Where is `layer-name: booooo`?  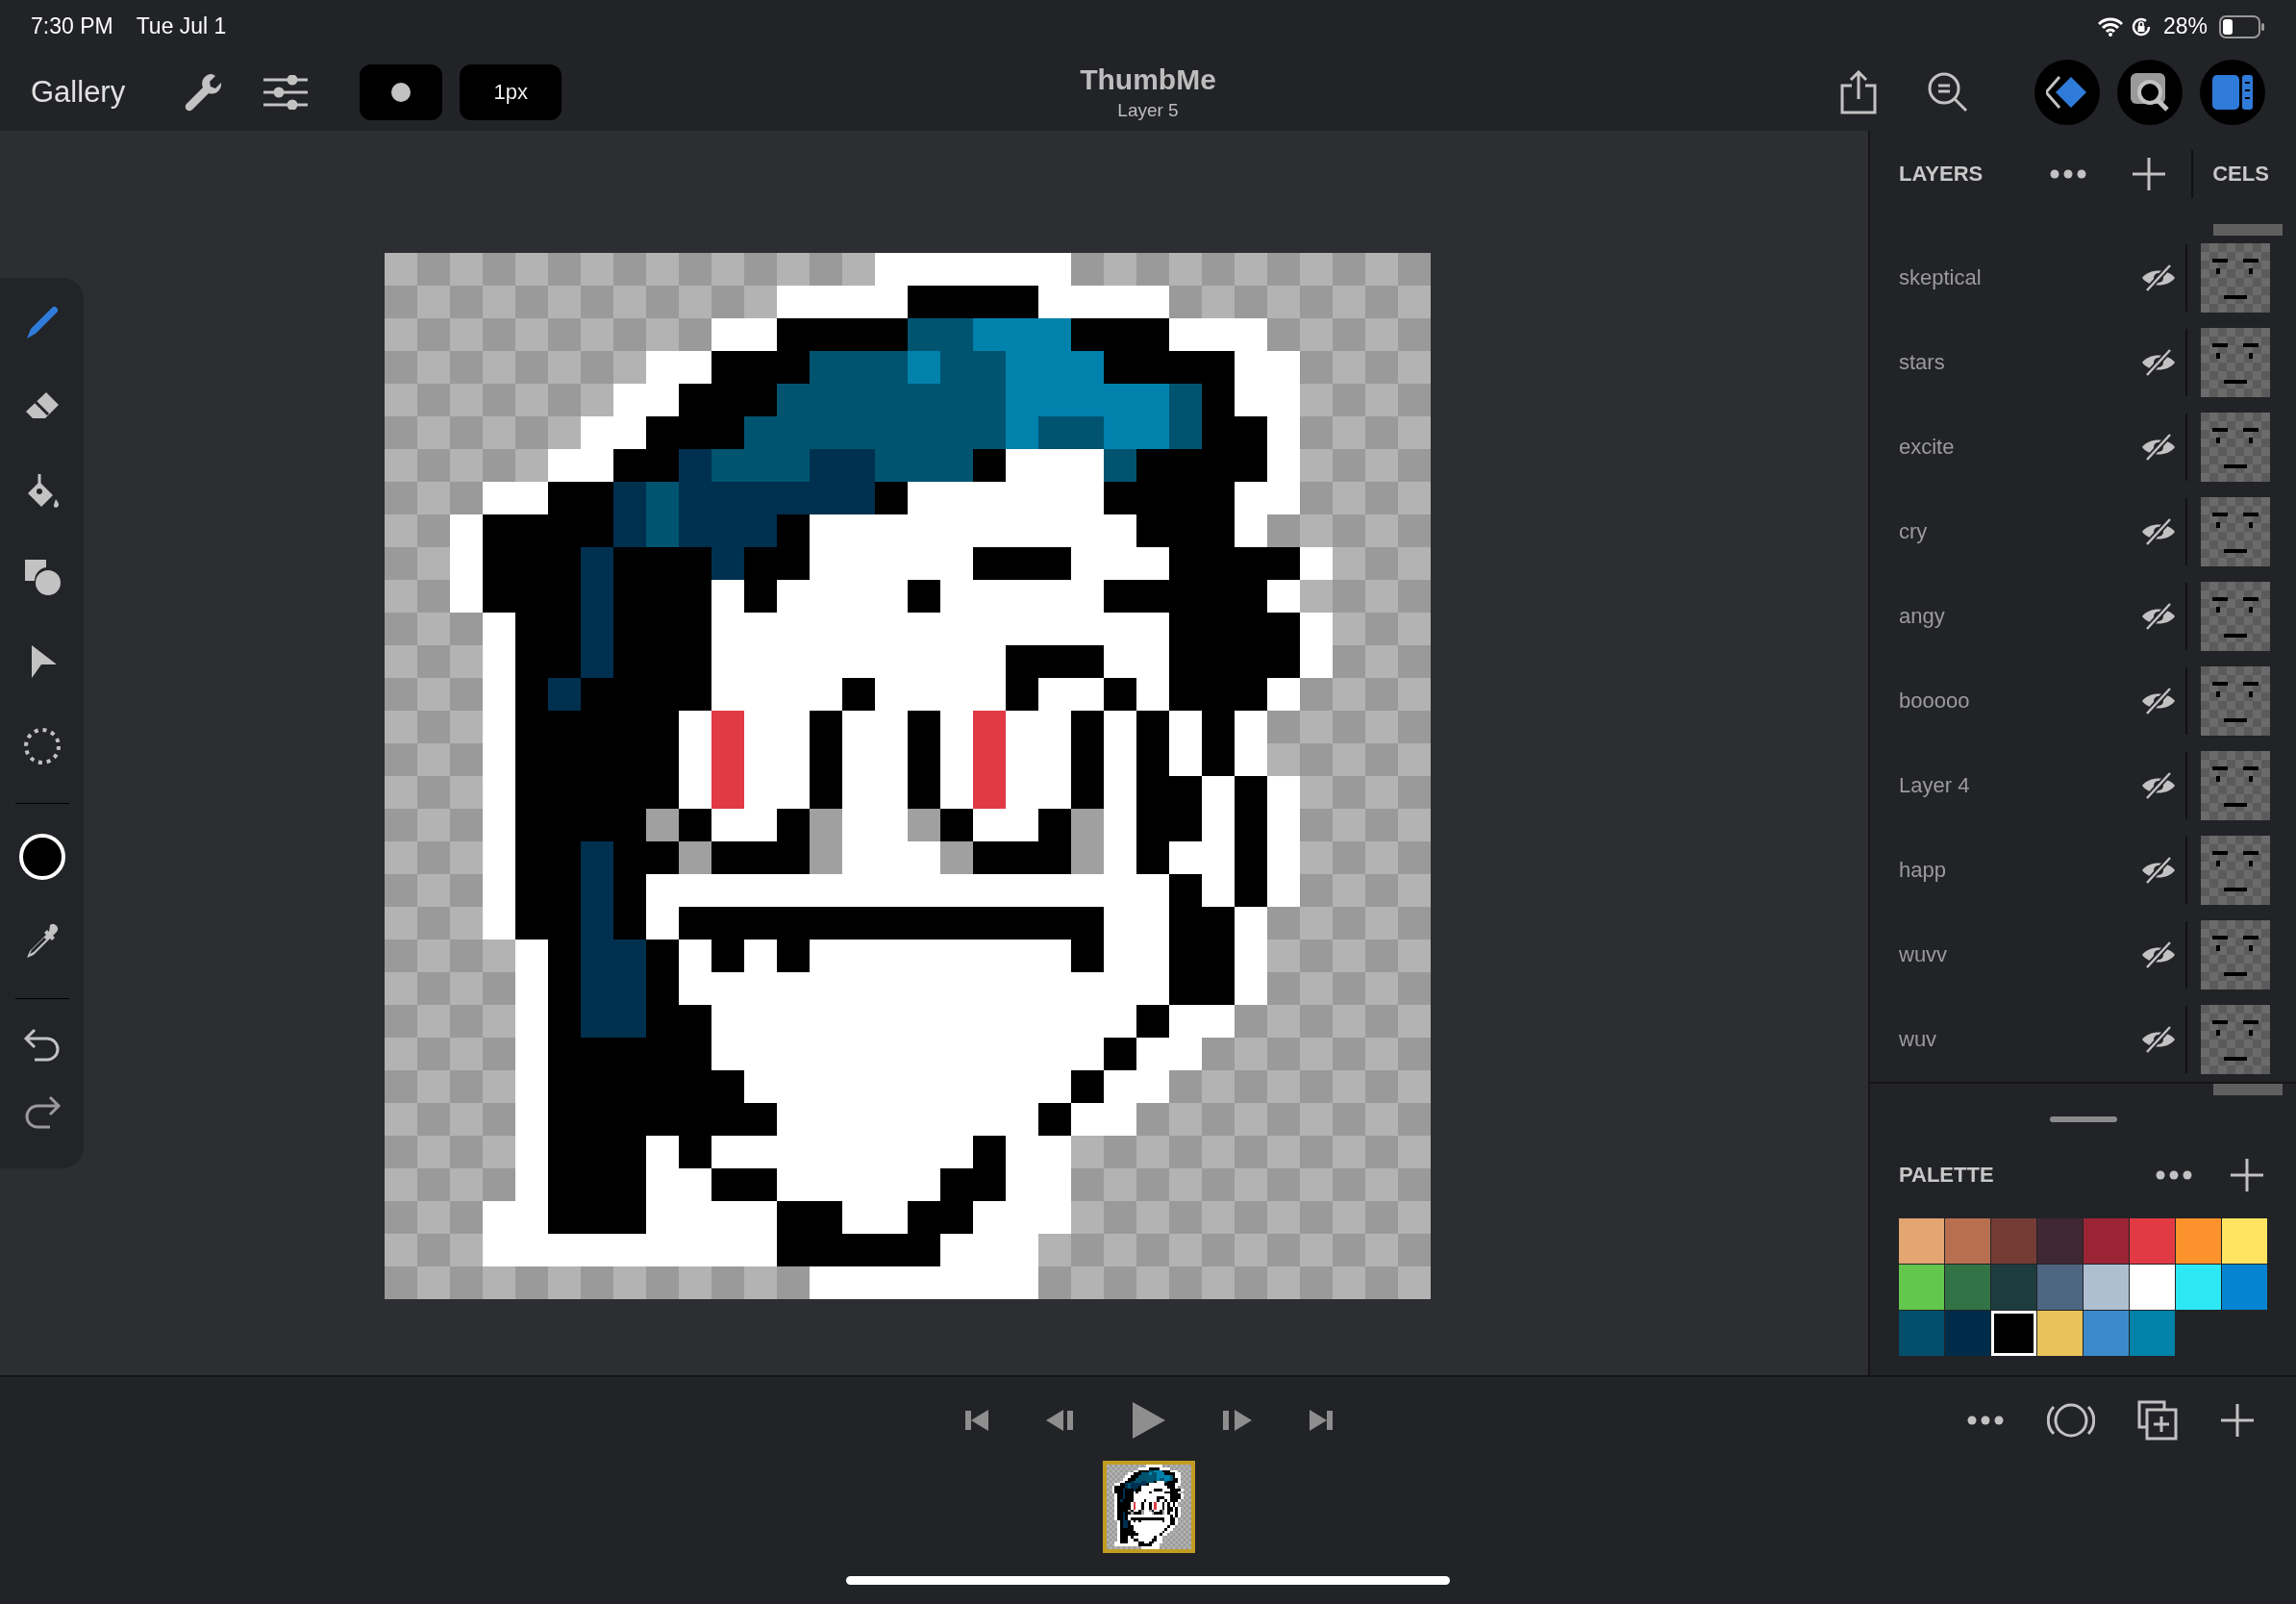
layer-name: booooo is located at coordinates (2020, 701).